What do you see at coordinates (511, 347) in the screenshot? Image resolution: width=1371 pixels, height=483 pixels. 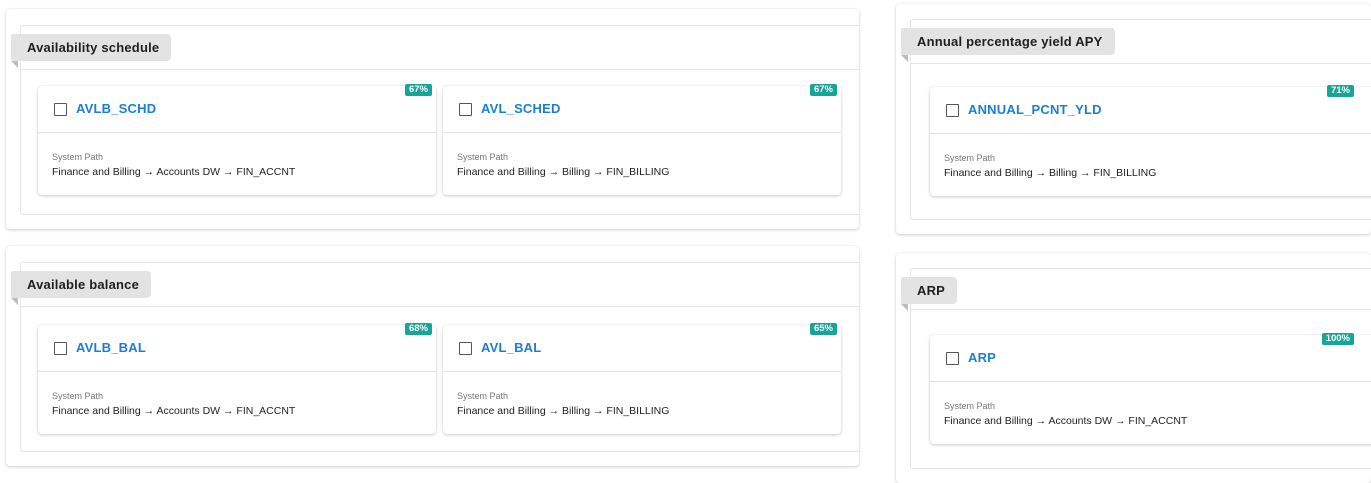 I see `match-name-link: AVL_BAL` at bounding box center [511, 347].